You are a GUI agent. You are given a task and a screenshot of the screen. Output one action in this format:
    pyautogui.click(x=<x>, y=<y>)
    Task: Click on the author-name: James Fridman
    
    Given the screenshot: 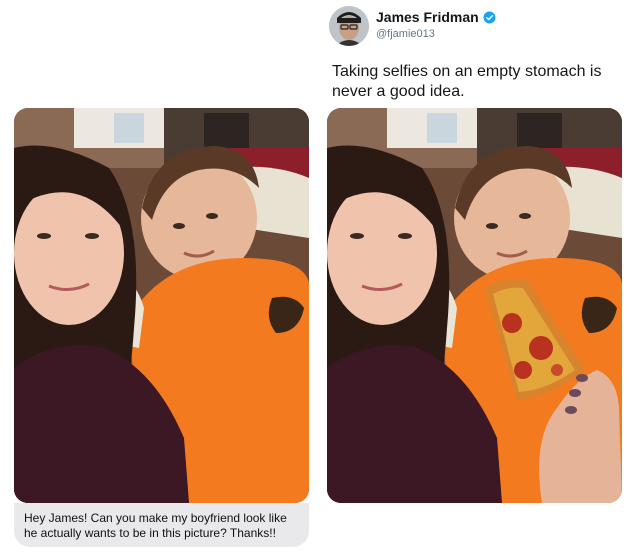 What is the action you would take?
    pyautogui.click(x=436, y=17)
    